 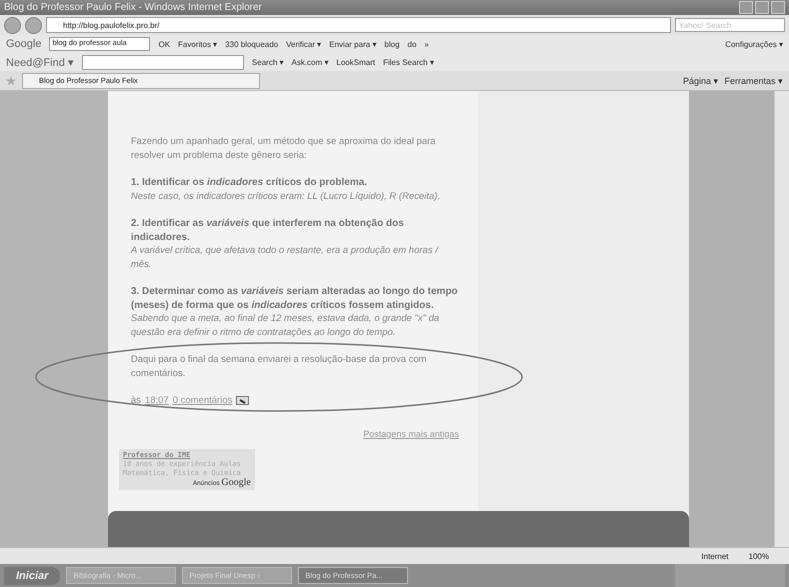 I want to click on toolbar-item: Ask.com ▾, so click(x=310, y=62).